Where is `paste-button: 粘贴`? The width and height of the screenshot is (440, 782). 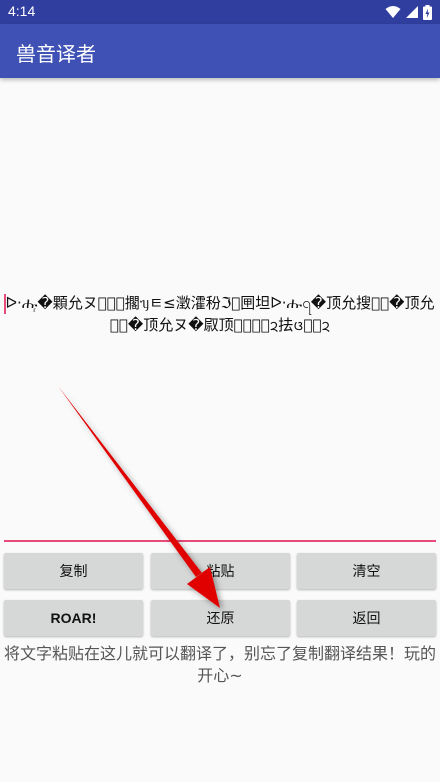
paste-button: 粘贴 is located at coordinates (220, 571).